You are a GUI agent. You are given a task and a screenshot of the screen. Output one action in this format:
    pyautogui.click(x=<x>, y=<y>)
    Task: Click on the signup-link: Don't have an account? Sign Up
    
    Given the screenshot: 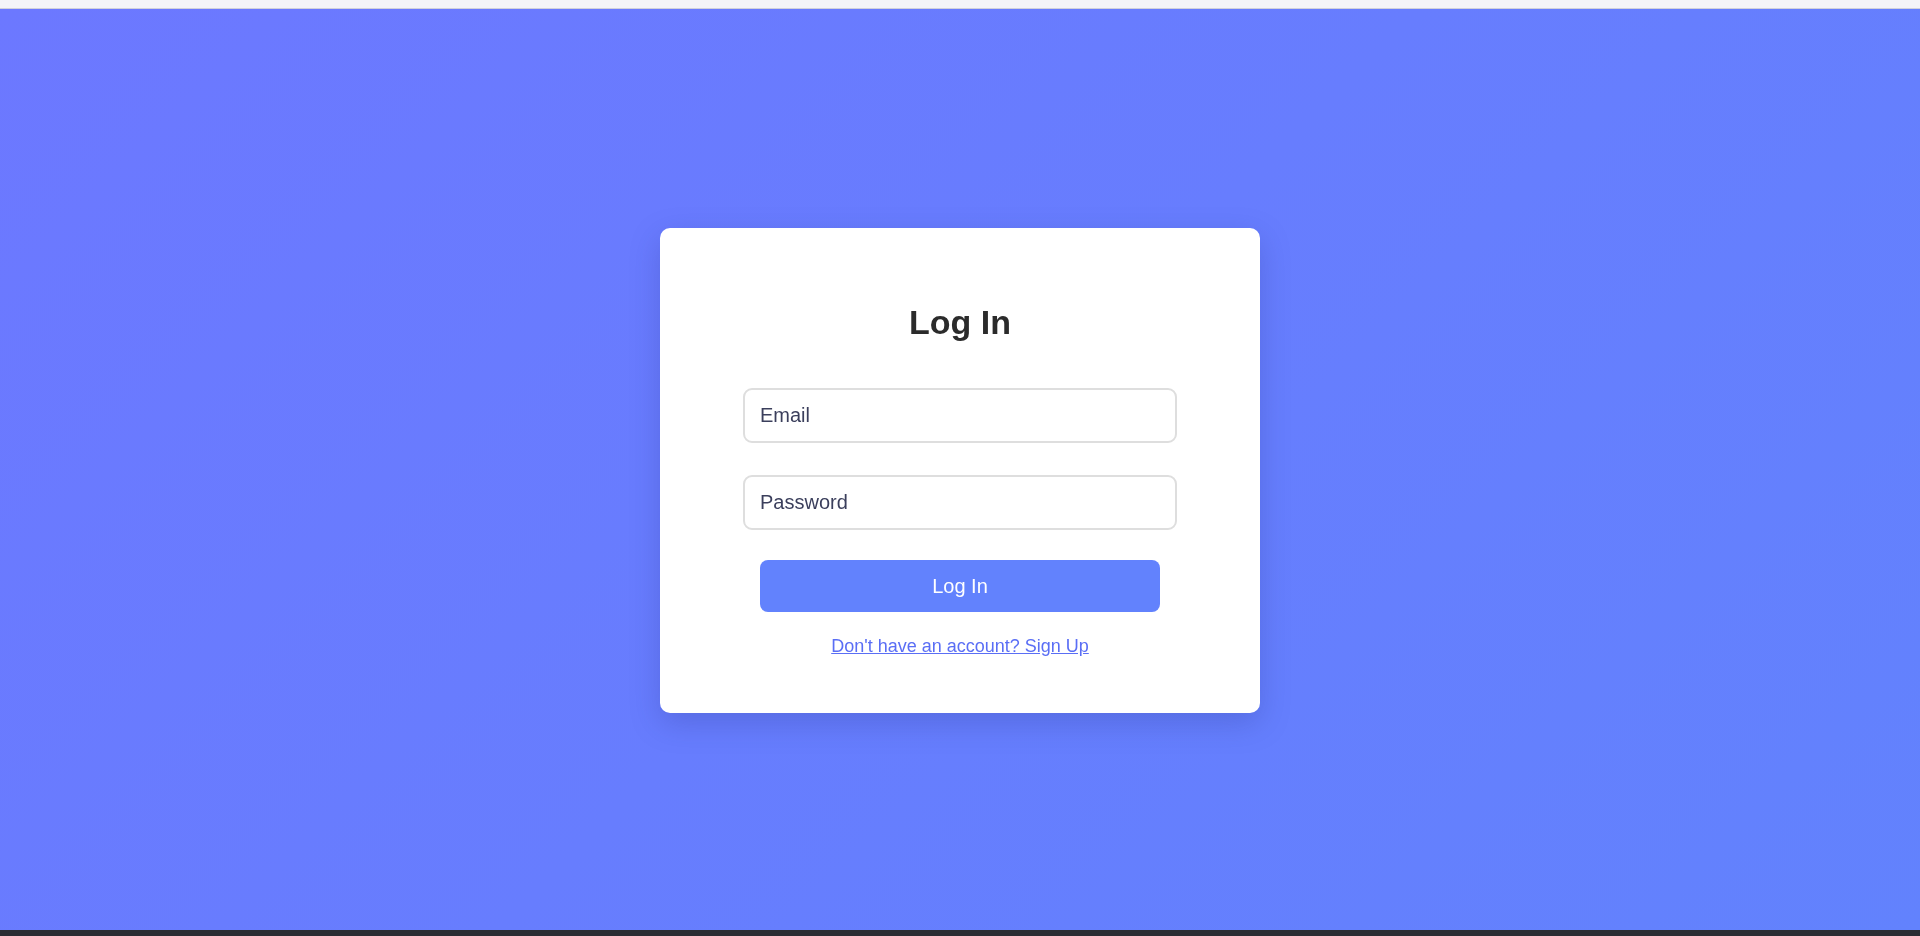 What is the action you would take?
    pyautogui.click(x=960, y=646)
    